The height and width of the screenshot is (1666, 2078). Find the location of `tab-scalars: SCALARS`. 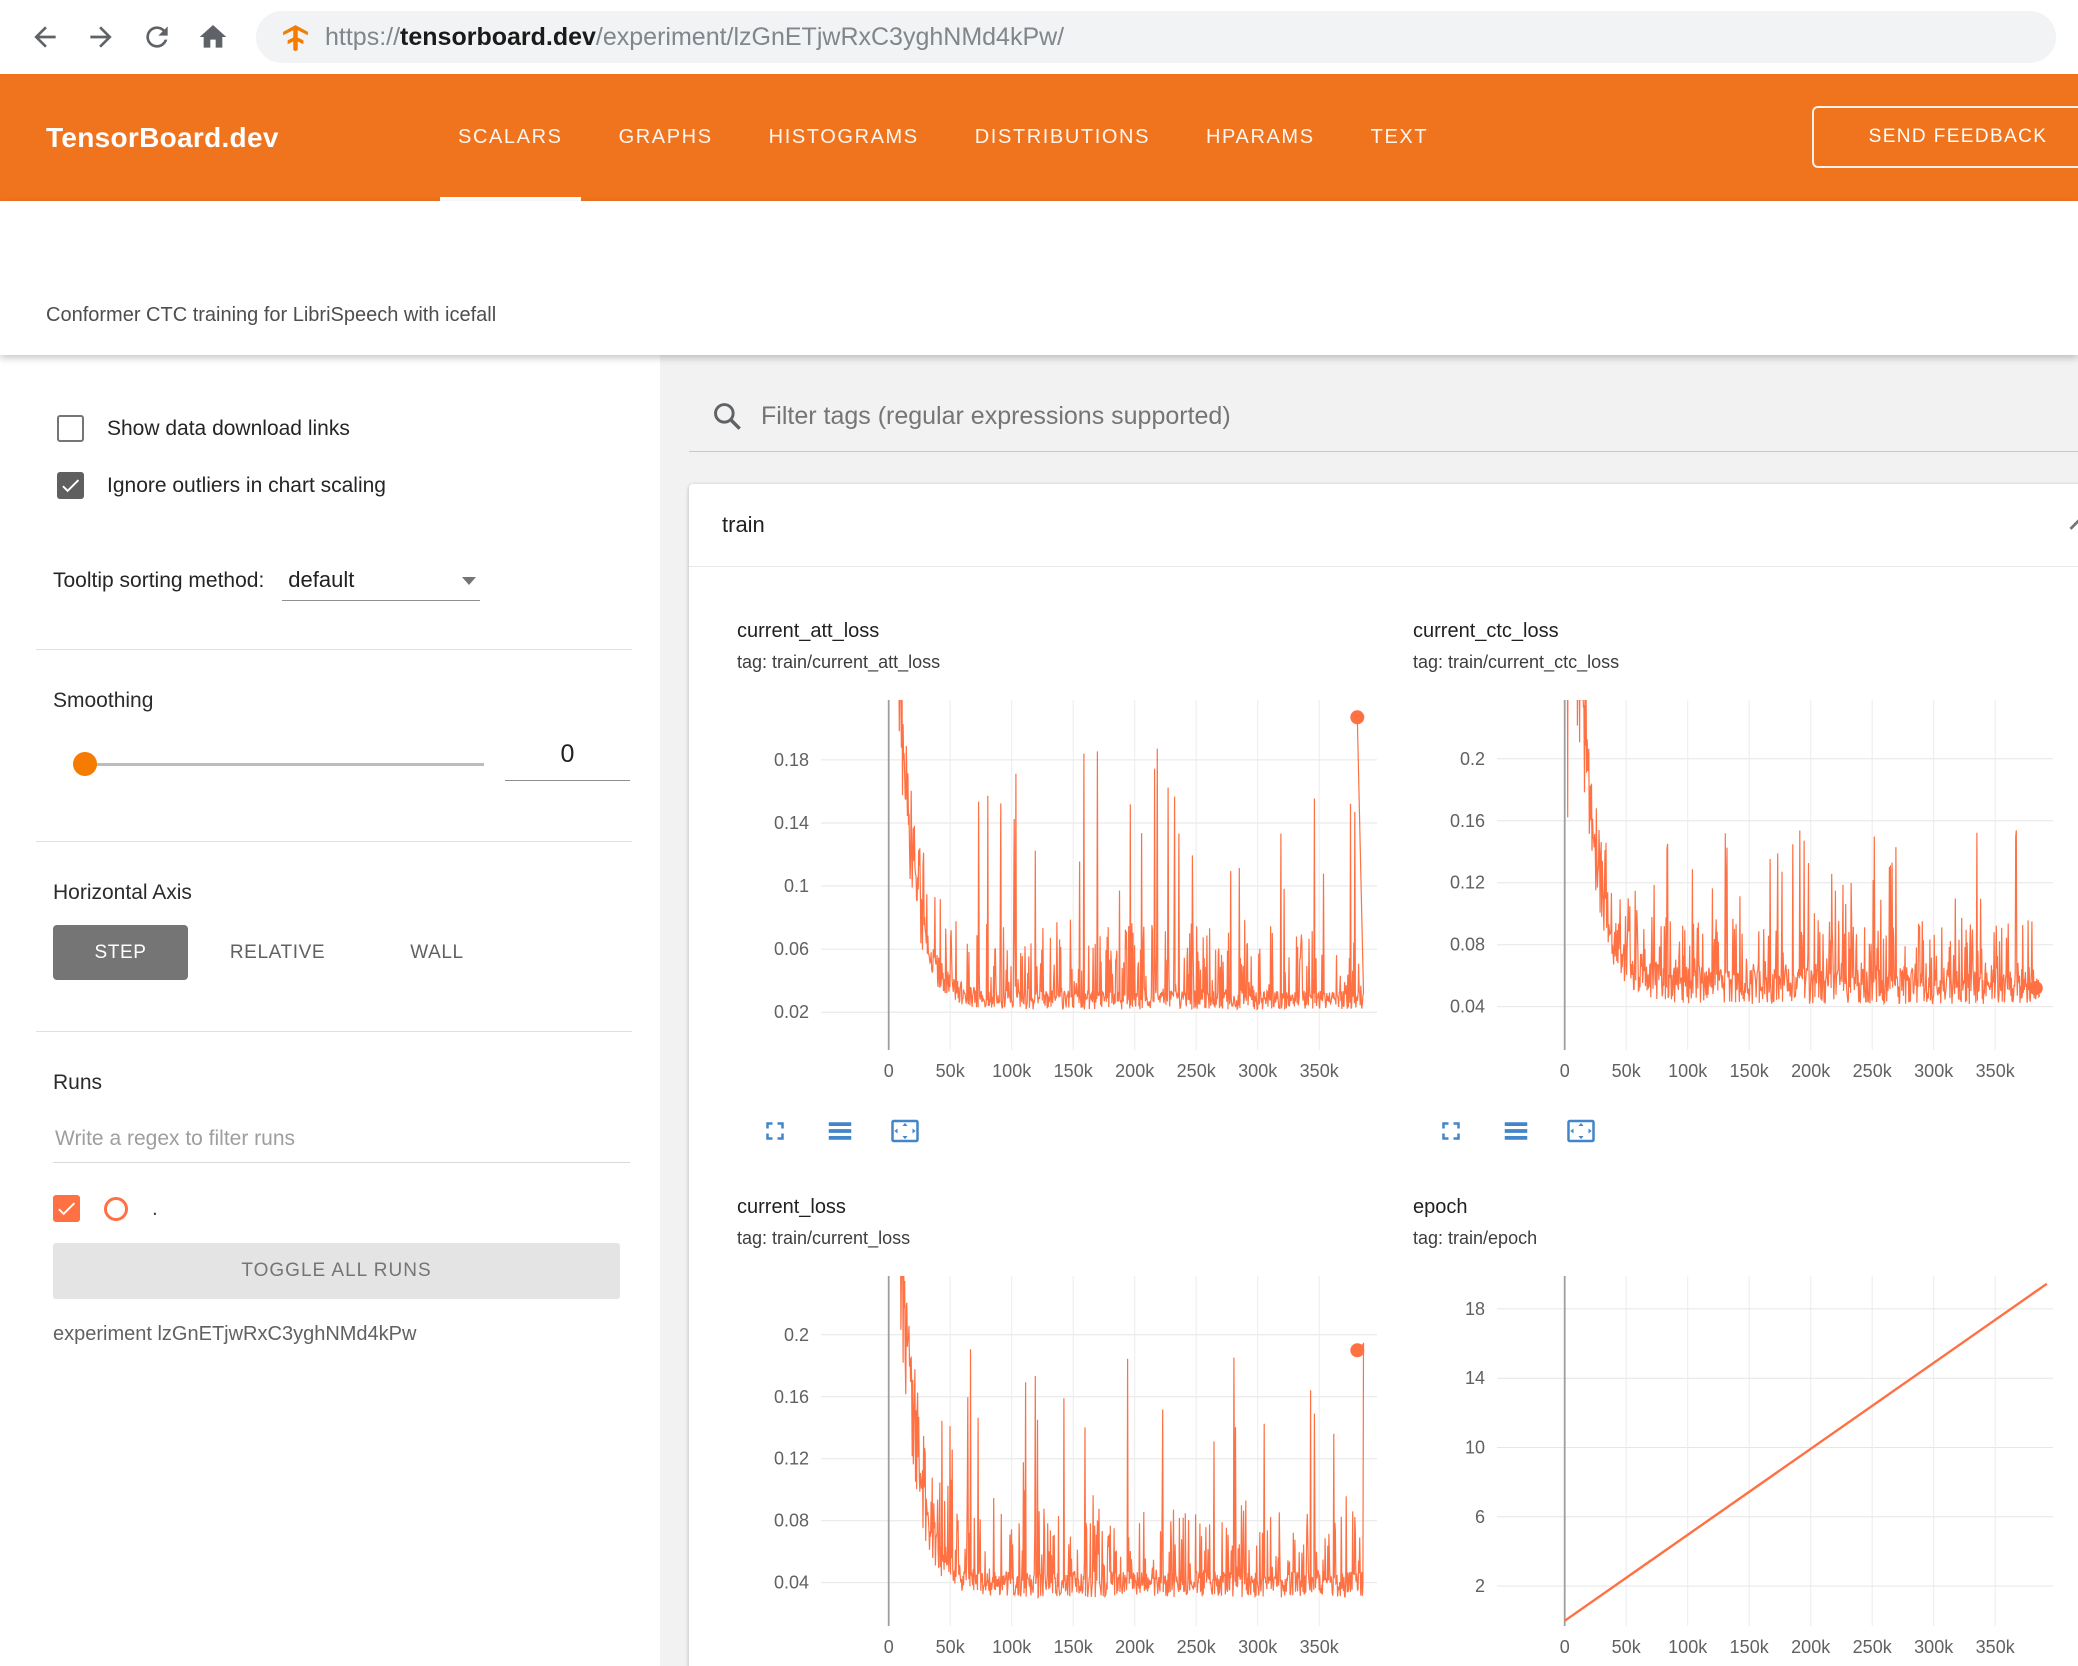

tab-scalars: SCALARS is located at coordinates (510, 137).